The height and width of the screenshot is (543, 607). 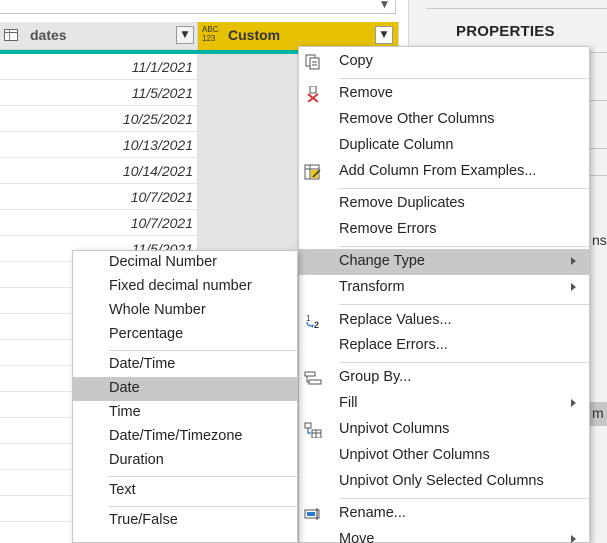 I want to click on column-title-custom: Custom, so click(x=254, y=35).